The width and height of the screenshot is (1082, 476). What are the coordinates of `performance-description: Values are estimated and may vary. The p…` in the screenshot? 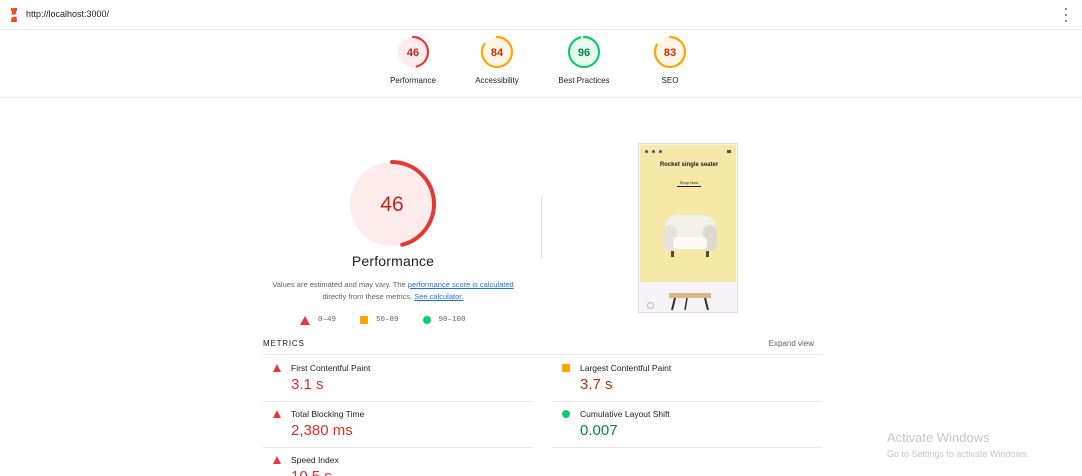 It's located at (393, 291).